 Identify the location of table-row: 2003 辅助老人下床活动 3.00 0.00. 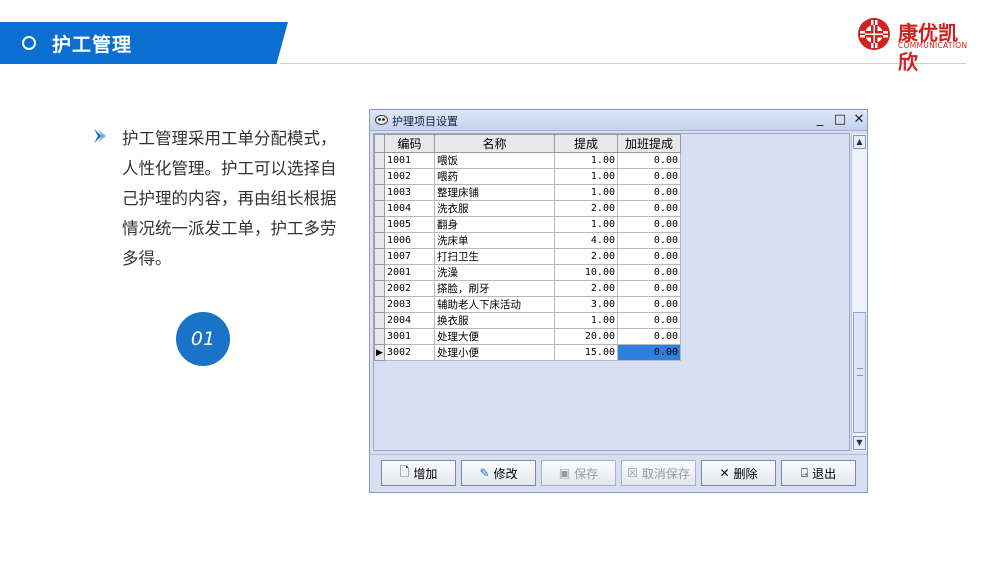
(527, 304).